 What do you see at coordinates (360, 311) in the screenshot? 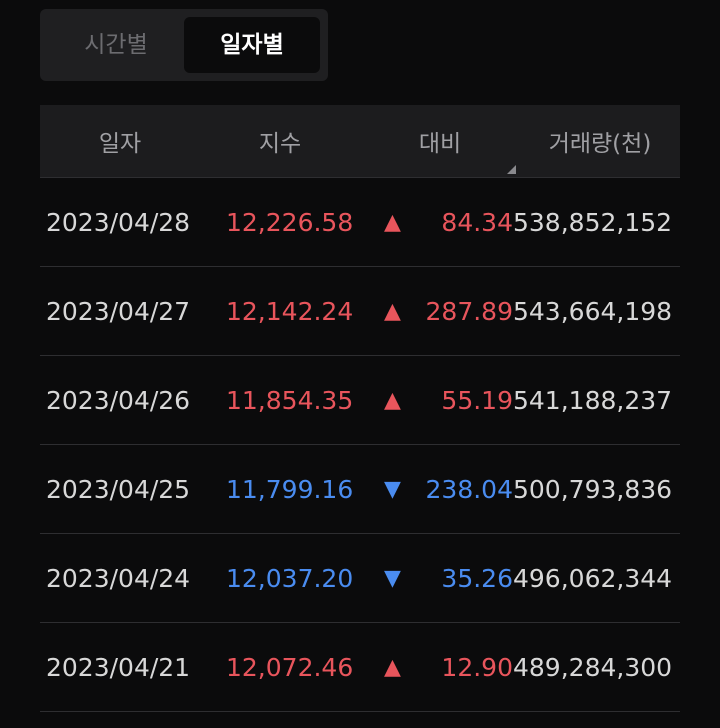
I see `table-row: 2023/04/27 12,142.24 ▲ 287.89 543,664,198` at bounding box center [360, 311].